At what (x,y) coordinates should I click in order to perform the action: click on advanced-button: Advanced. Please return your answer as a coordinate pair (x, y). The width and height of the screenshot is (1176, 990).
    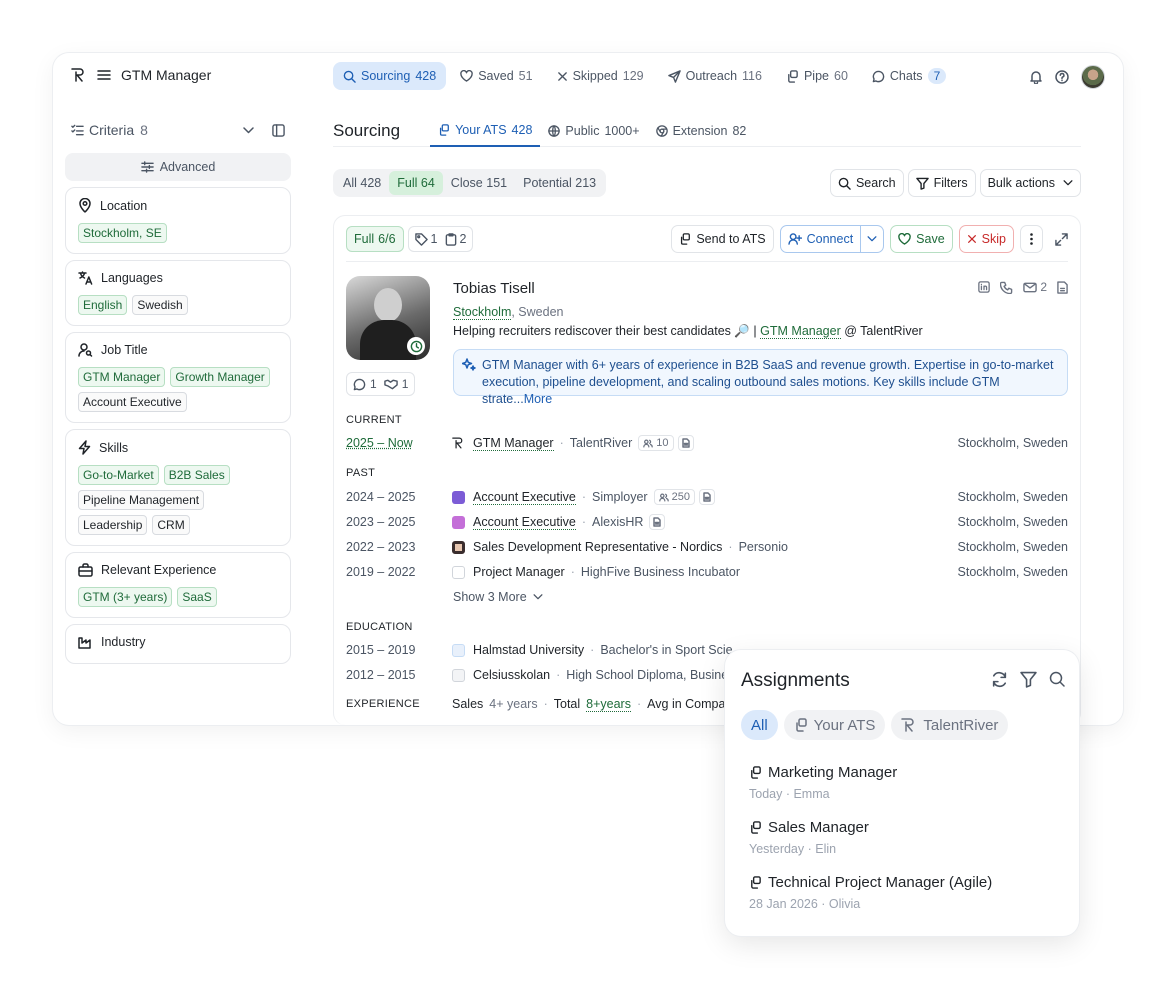
    Looking at the image, I should click on (178, 167).